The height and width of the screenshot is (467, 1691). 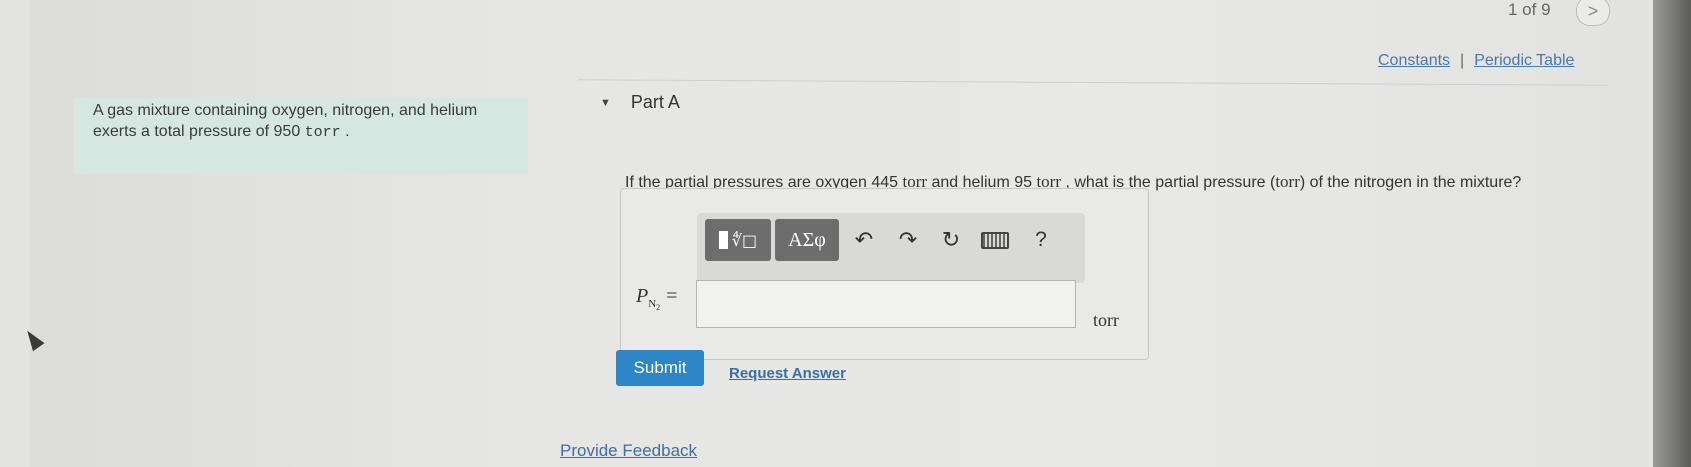 I want to click on resource-links: Constants | Periodic Table, so click(x=1476, y=61).